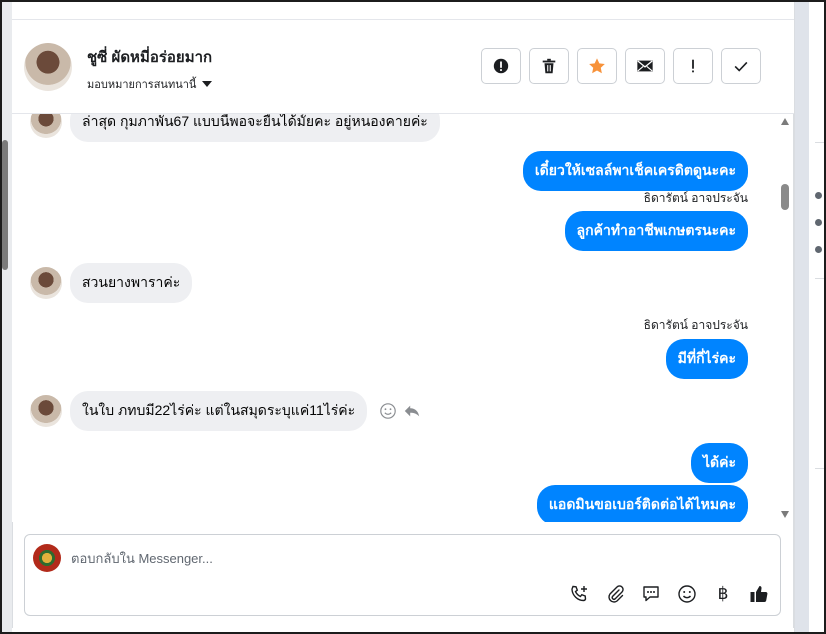  What do you see at coordinates (6, 317) in the screenshot?
I see `left-scroll-strip` at bounding box center [6, 317].